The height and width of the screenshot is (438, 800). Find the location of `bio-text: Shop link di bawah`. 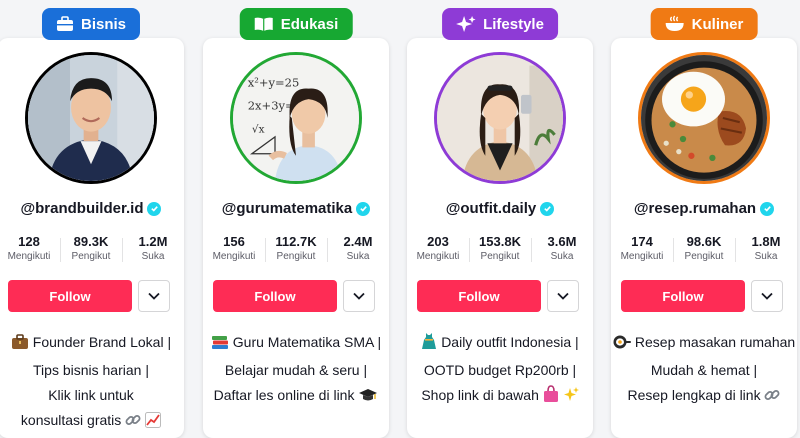

bio-text: Shop link di bawah is located at coordinates (480, 395).